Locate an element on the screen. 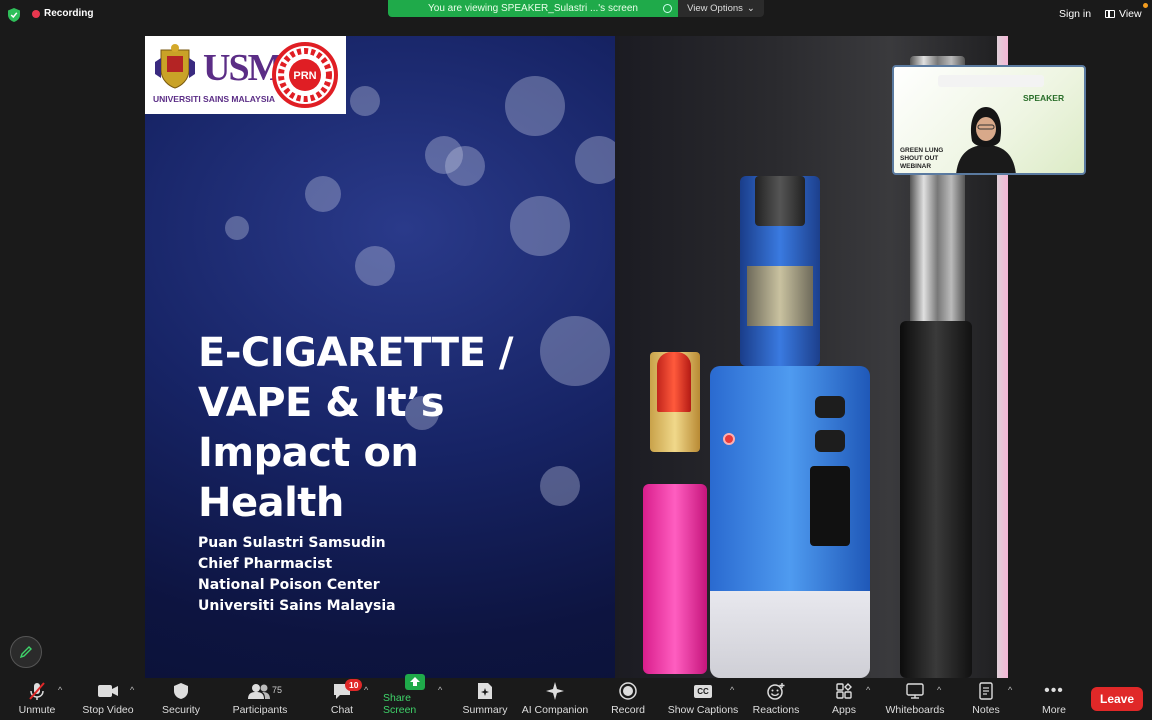 The width and height of the screenshot is (1152, 720). smiley-reaction-icon is located at coordinates (776, 691).